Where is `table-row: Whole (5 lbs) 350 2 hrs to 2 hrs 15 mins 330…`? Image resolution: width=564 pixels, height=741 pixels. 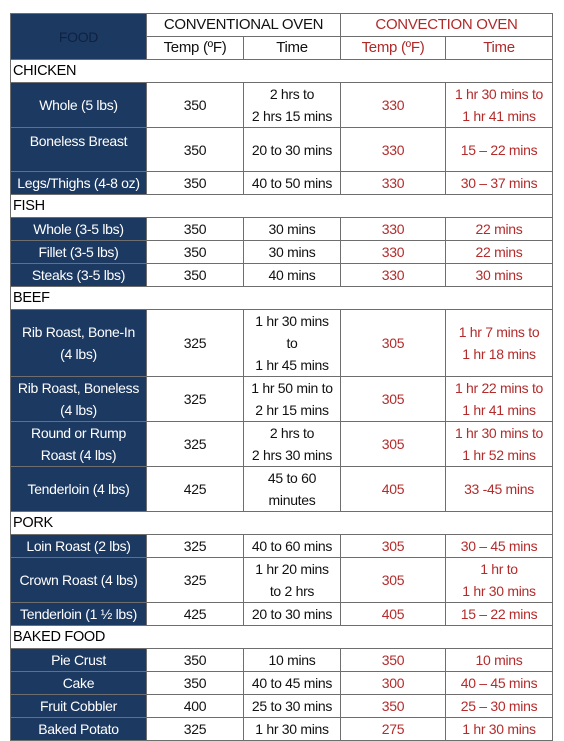 table-row: Whole (5 lbs) 350 2 hrs to 2 hrs 15 mins 330… is located at coordinates (281, 105).